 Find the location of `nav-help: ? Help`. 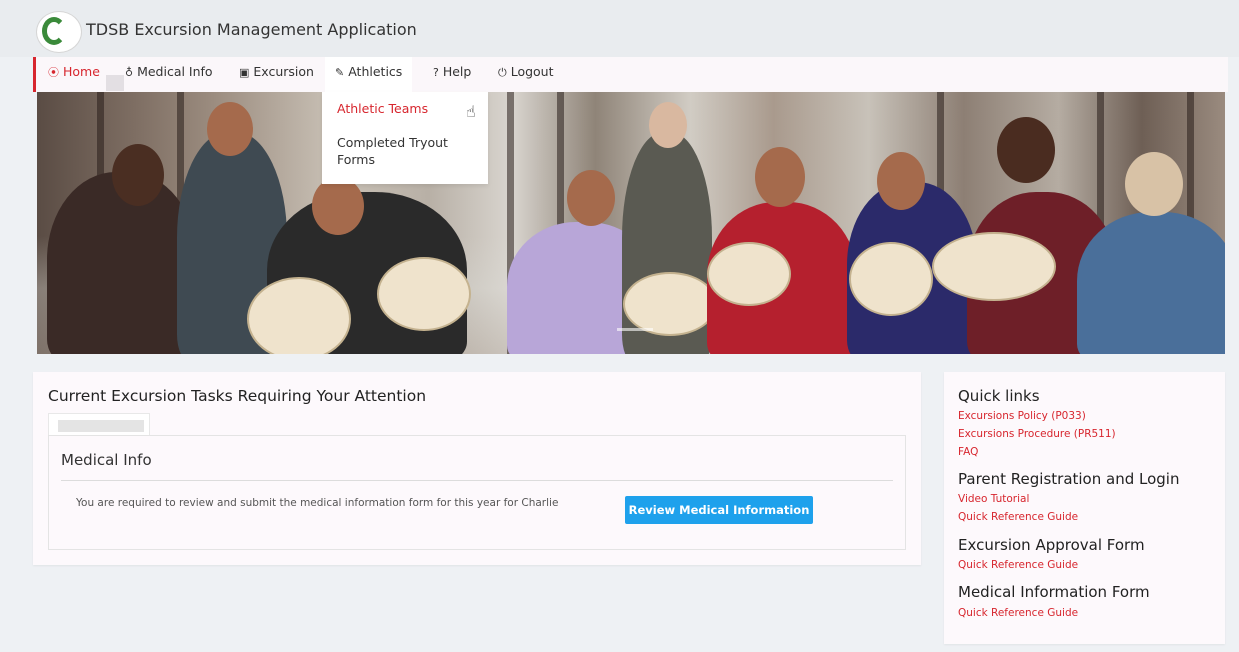

nav-help: ? Help is located at coordinates (452, 74).